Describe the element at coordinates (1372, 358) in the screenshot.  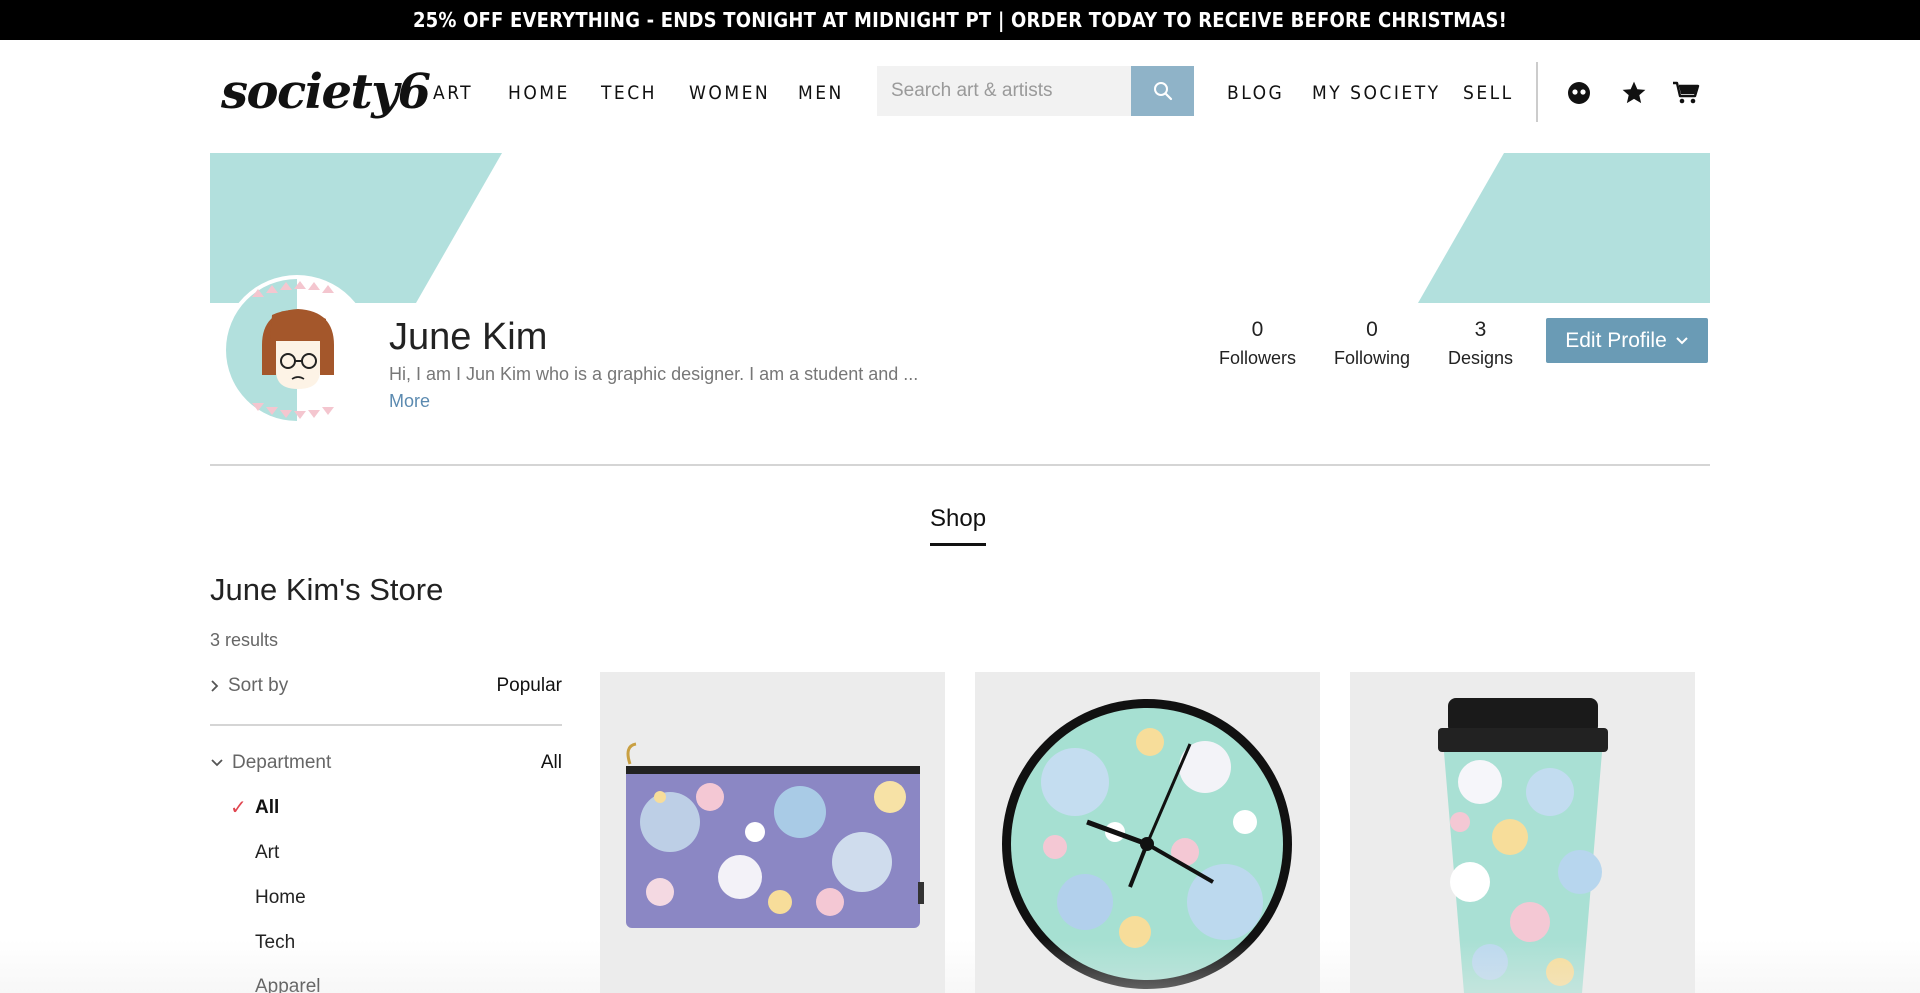
I see `following-label: Following` at that location.